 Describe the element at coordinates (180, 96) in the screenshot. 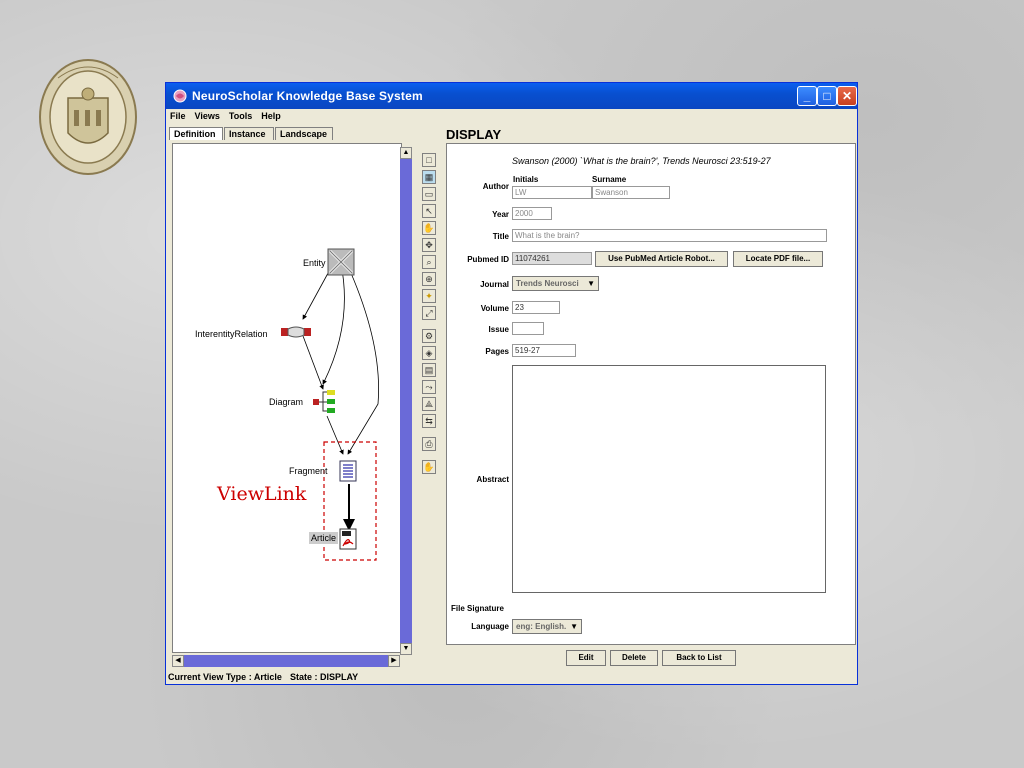

I see `app-icon` at that location.